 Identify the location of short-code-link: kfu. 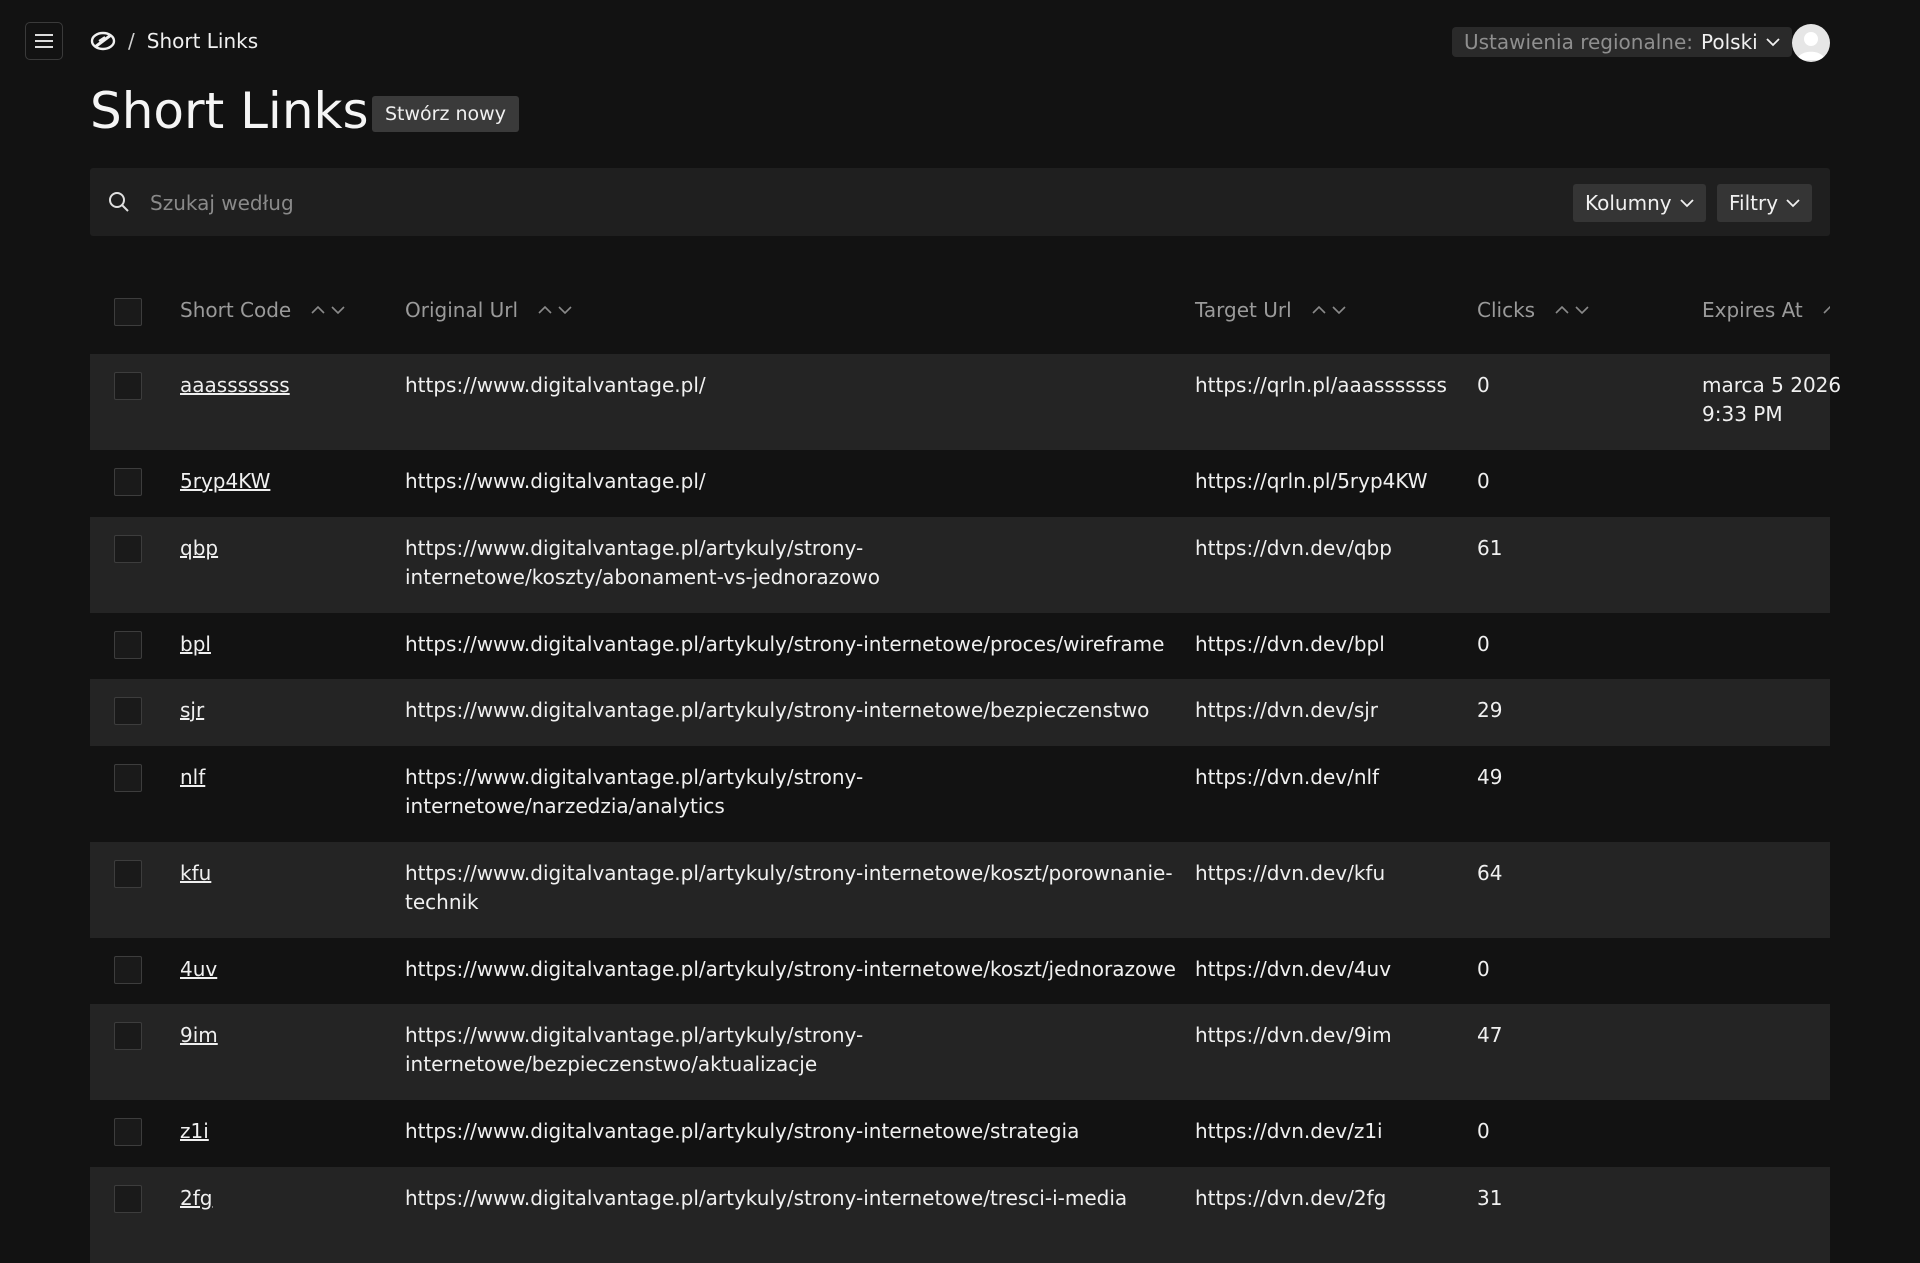
(195, 873).